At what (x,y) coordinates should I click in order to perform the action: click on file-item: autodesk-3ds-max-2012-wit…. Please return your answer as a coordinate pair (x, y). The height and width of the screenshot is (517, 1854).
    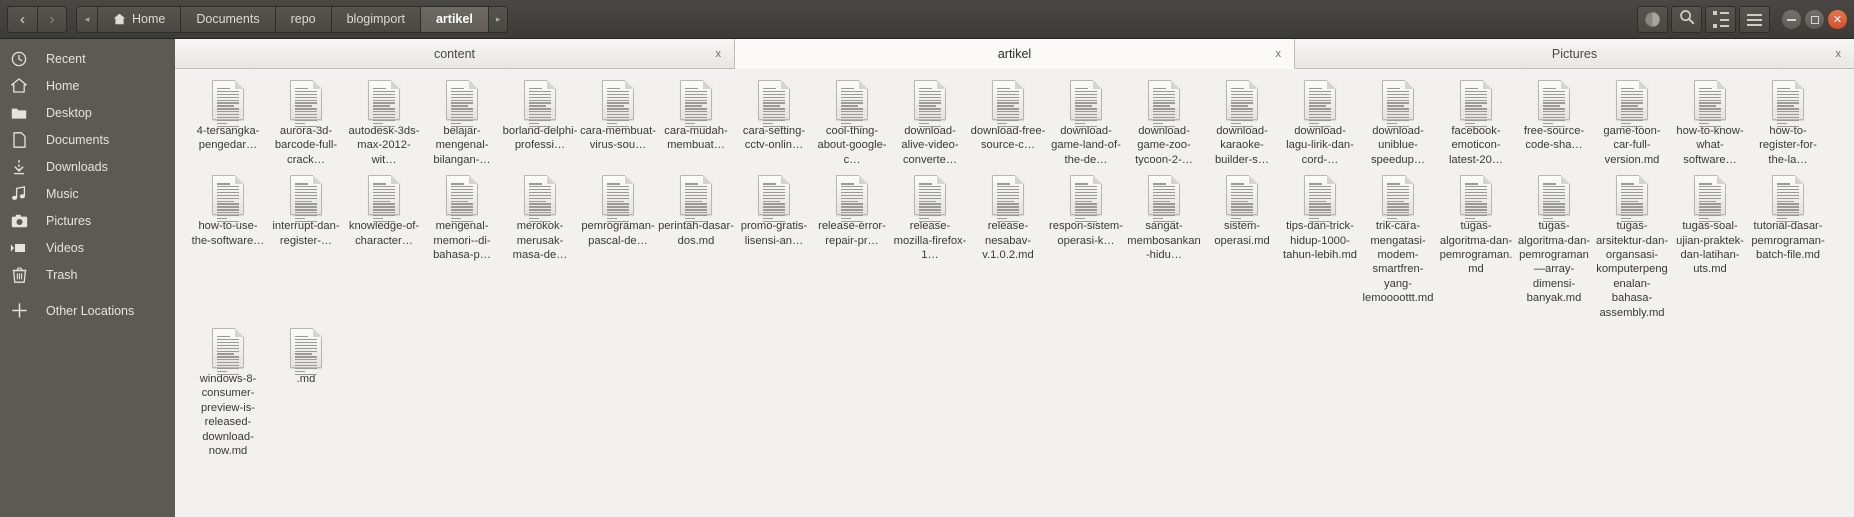
    Looking at the image, I should click on (384, 123).